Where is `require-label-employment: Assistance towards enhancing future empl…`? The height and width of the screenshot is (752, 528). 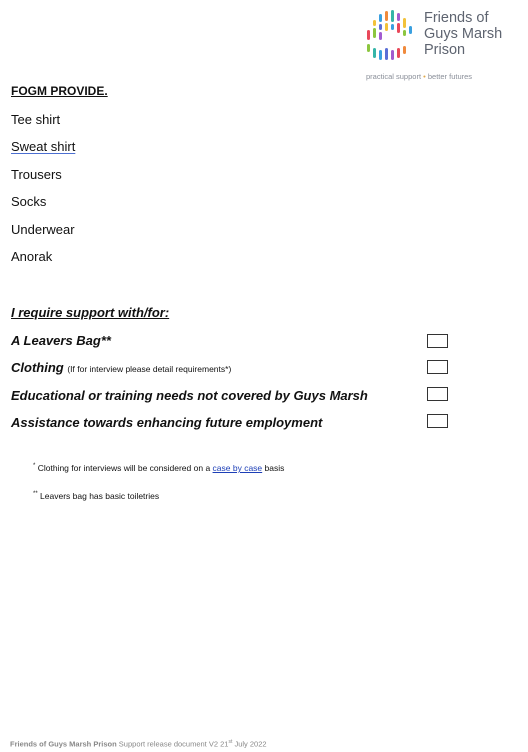
require-label-employment: Assistance towards enhancing future empl… is located at coordinates (167, 422).